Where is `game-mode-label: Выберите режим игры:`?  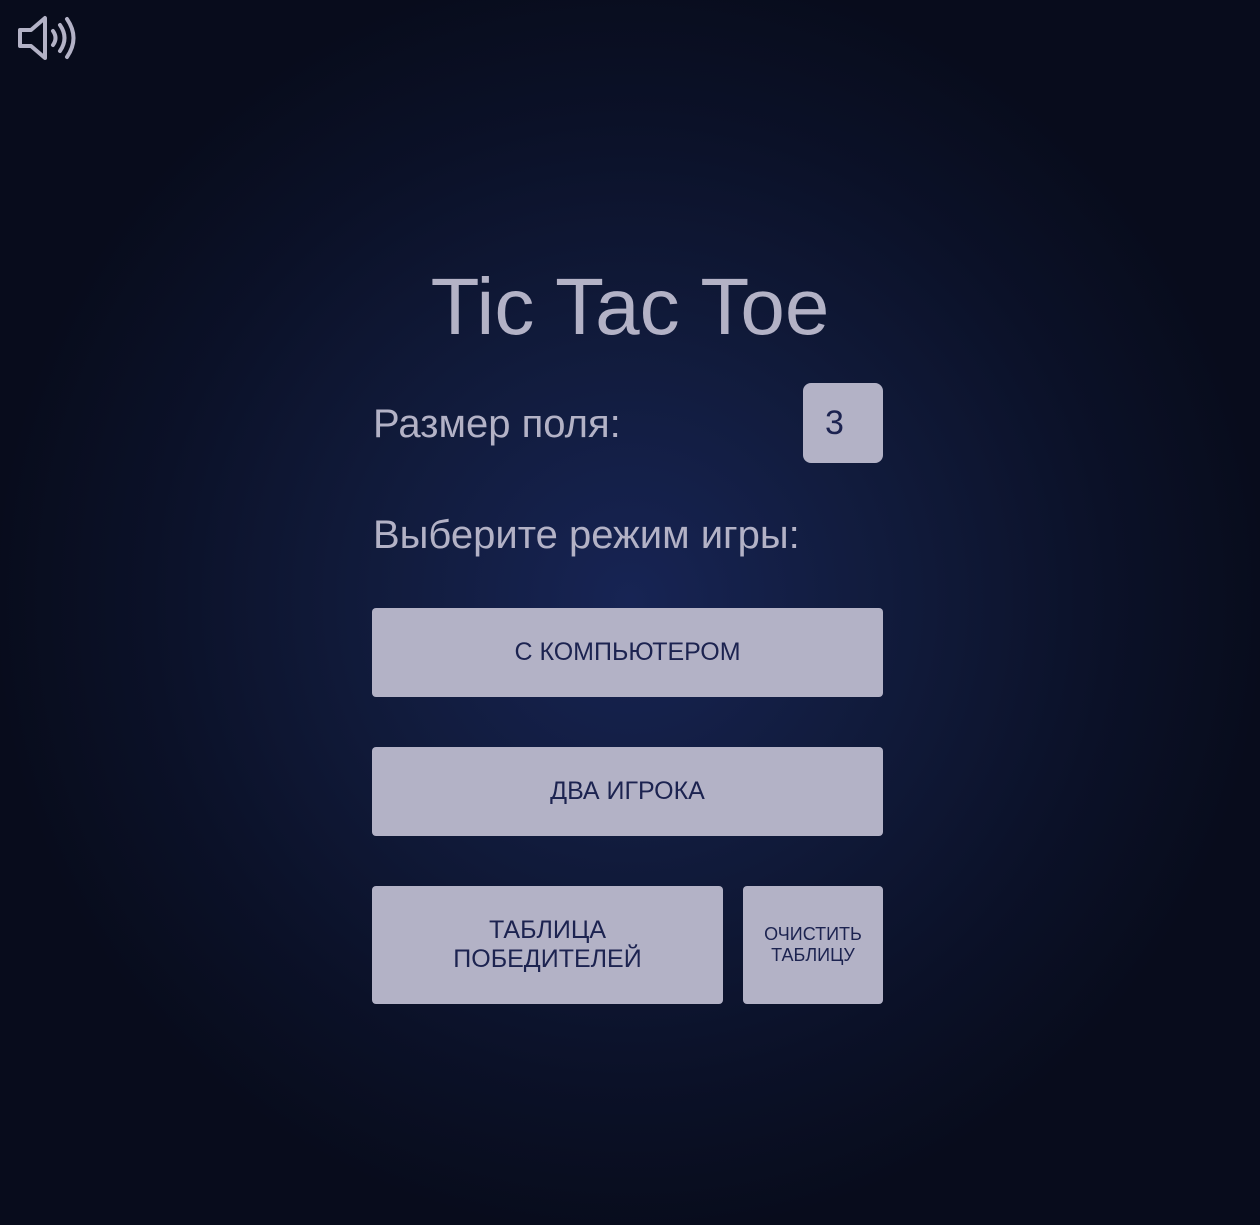 game-mode-label: Выберите режим игры: is located at coordinates (586, 535).